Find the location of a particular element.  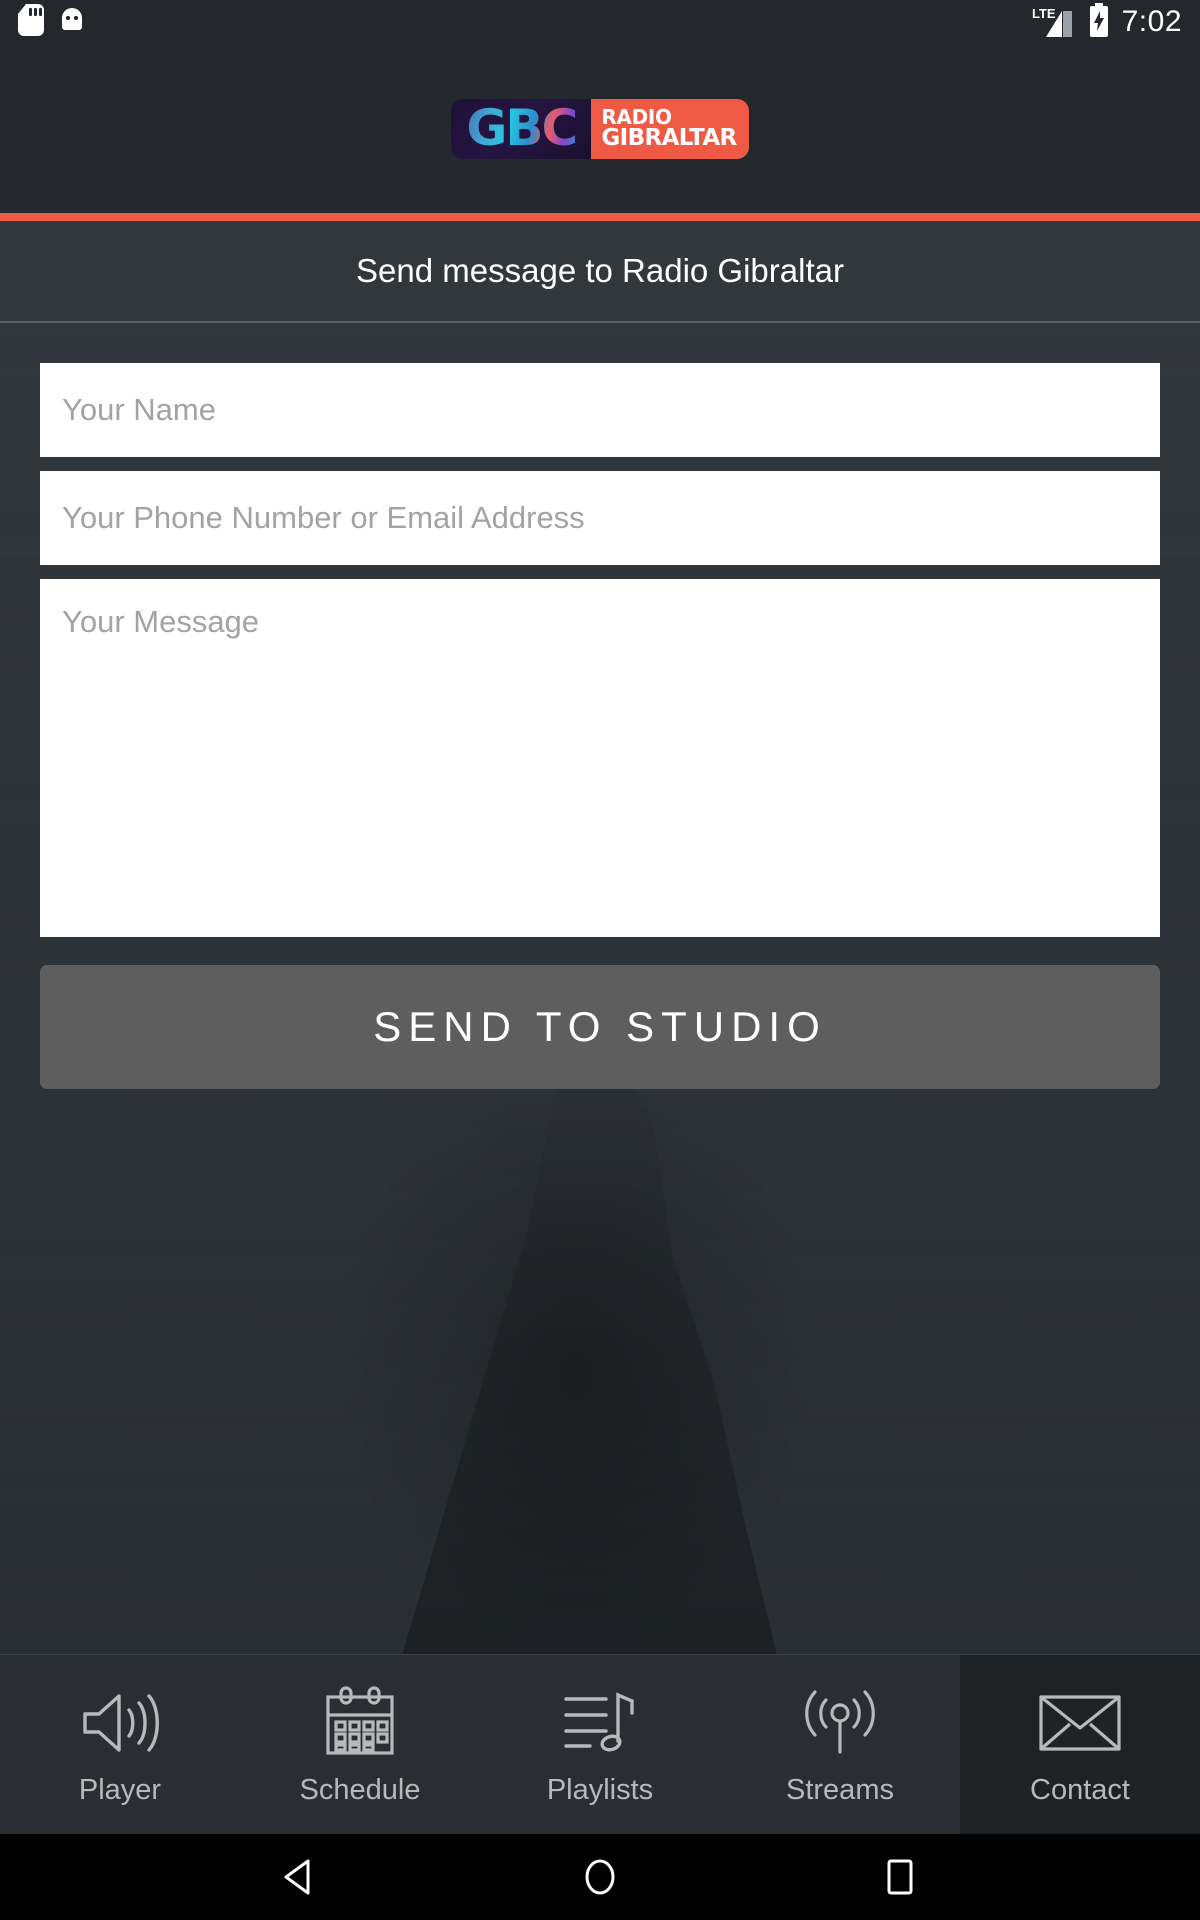

radio-gibraltar-wordmark: RADIO GIBRALTAR is located at coordinates (670, 128).